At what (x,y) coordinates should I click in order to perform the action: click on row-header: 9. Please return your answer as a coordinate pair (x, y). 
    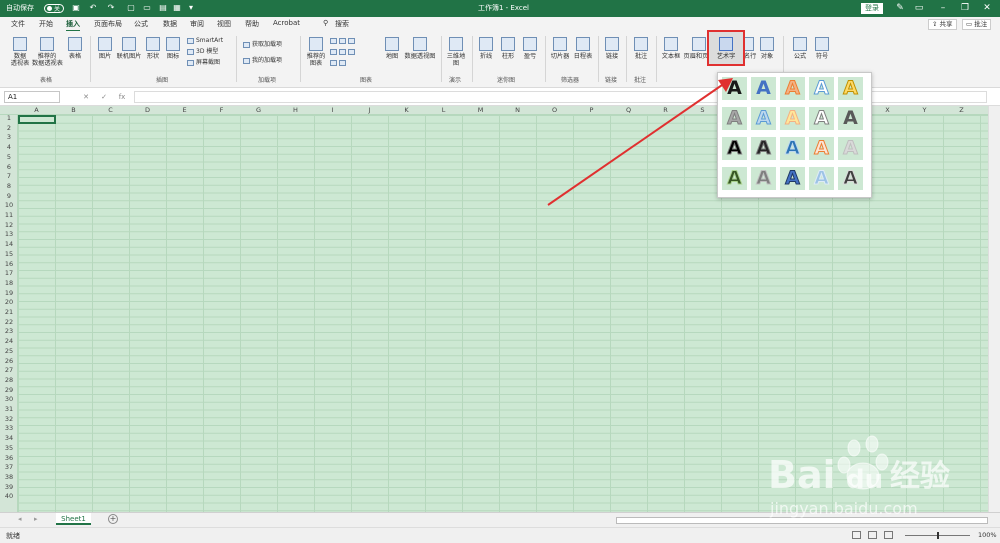
    Looking at the image, I should click on (9, 196).